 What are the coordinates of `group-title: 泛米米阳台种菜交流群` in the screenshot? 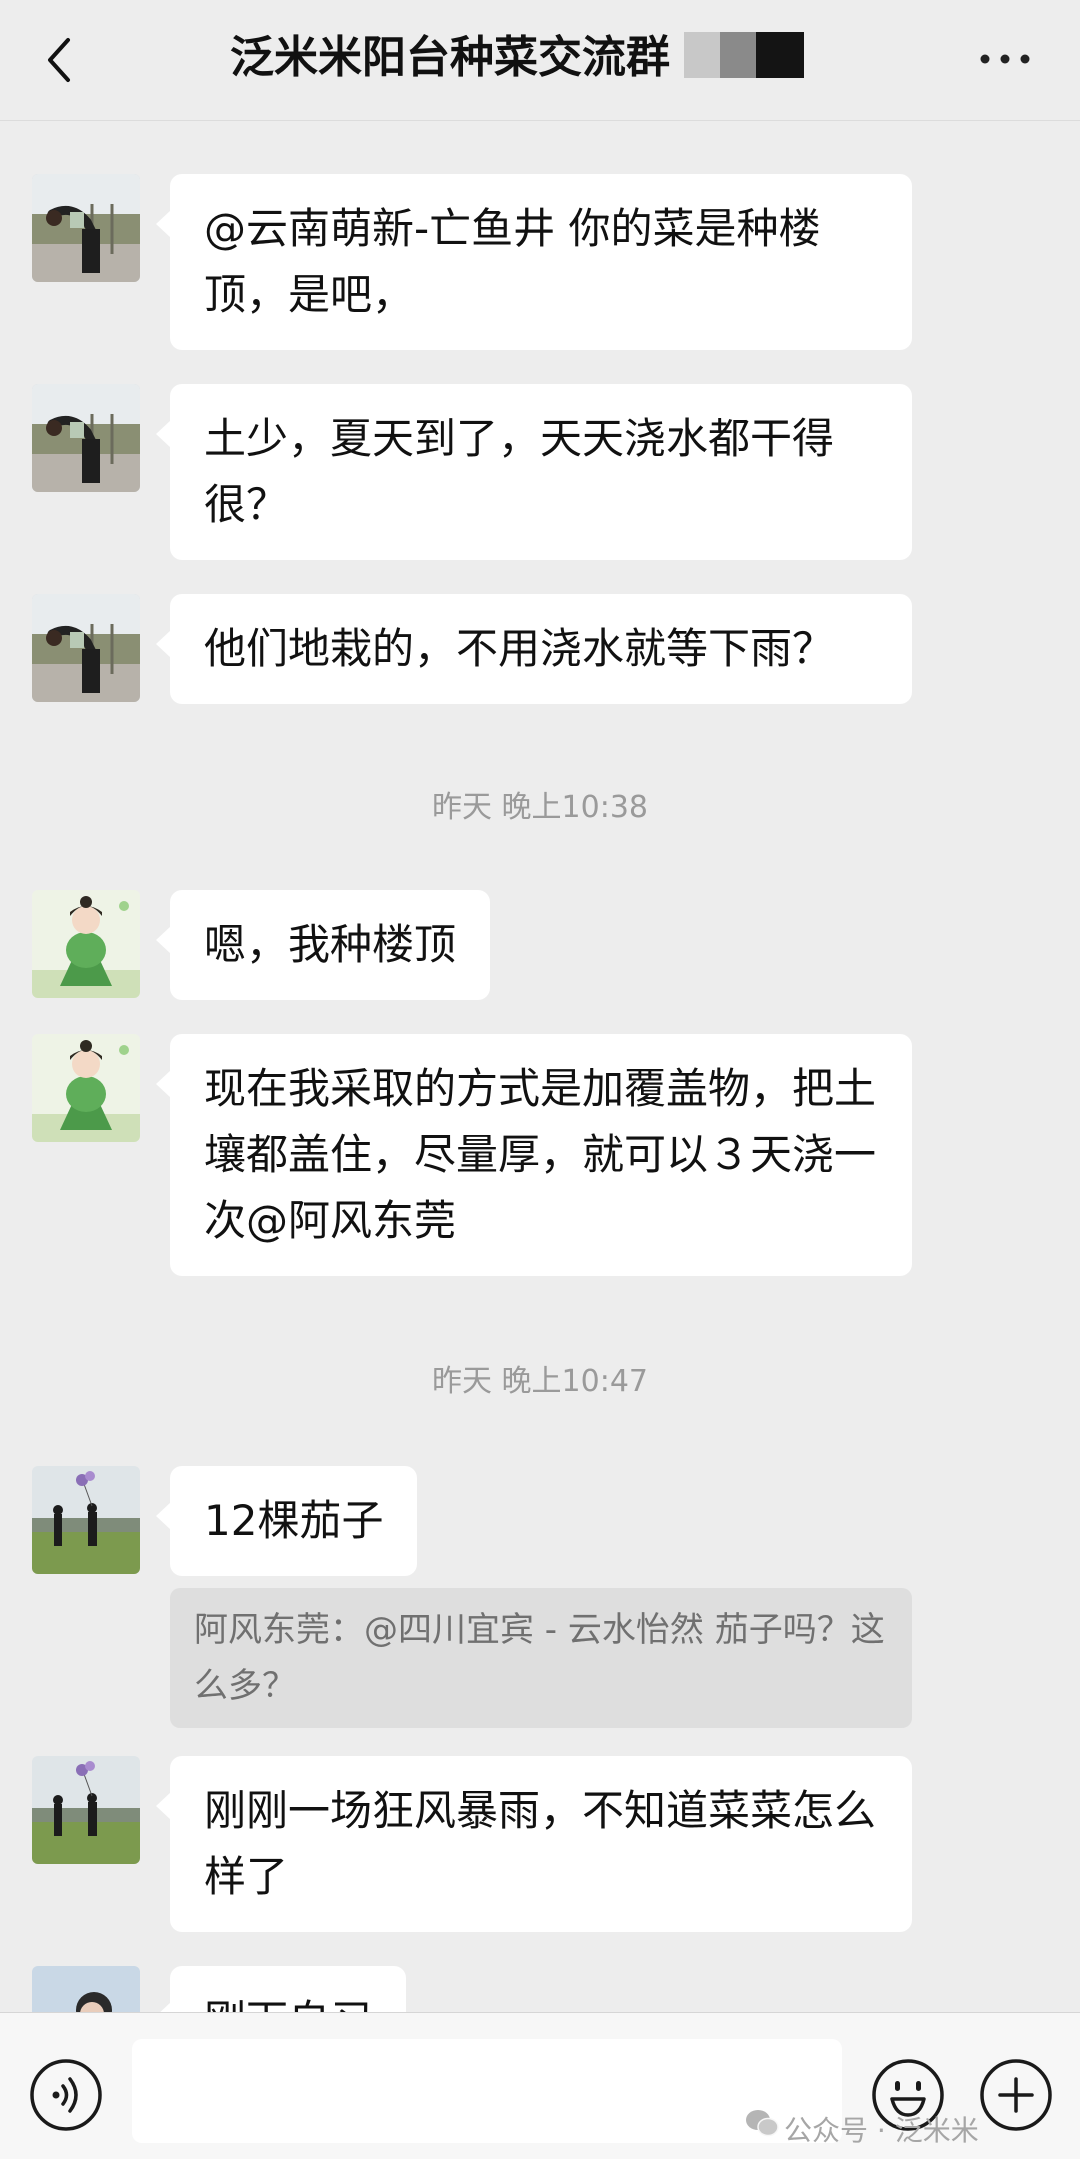 It's located at (450, 57).